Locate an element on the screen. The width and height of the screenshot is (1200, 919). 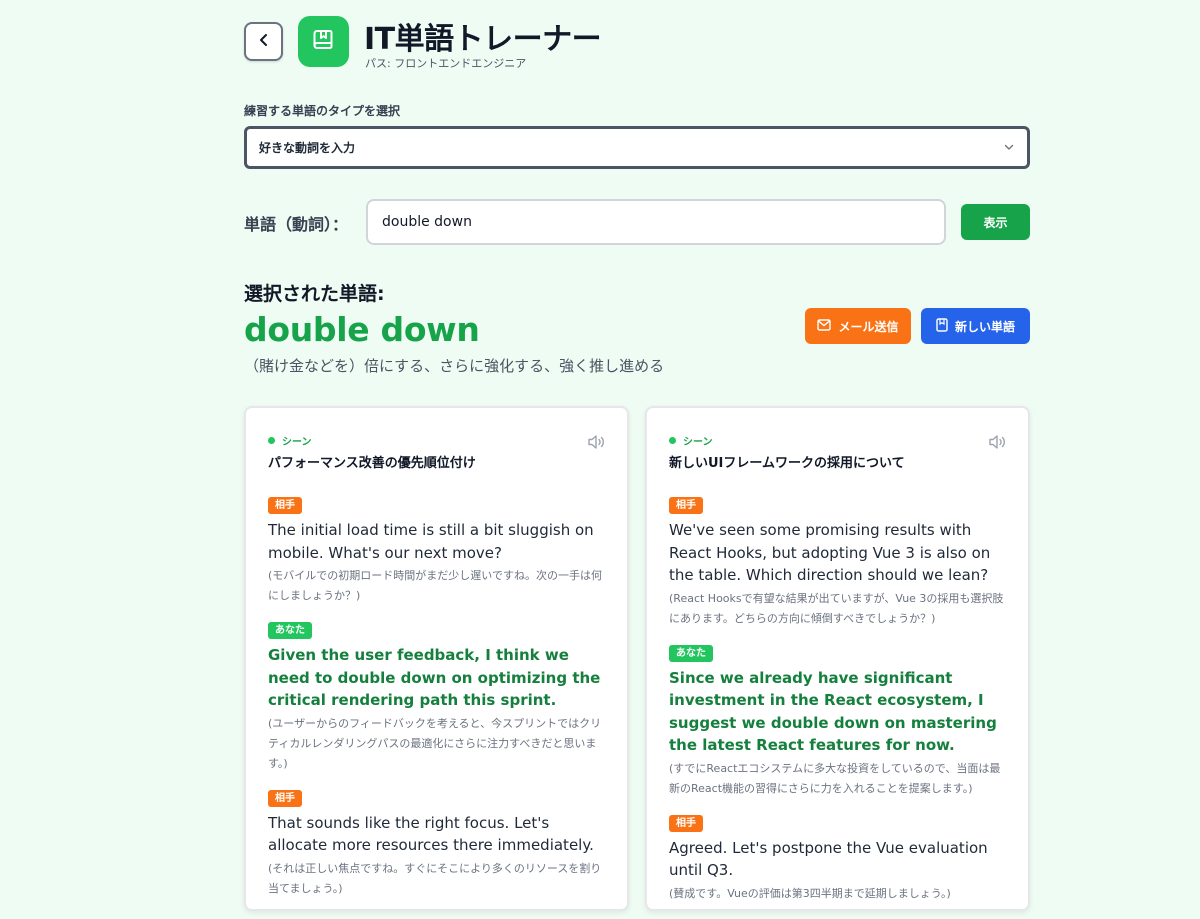
new-word-button: 新しい単語 is located at coordinates (975, 326).